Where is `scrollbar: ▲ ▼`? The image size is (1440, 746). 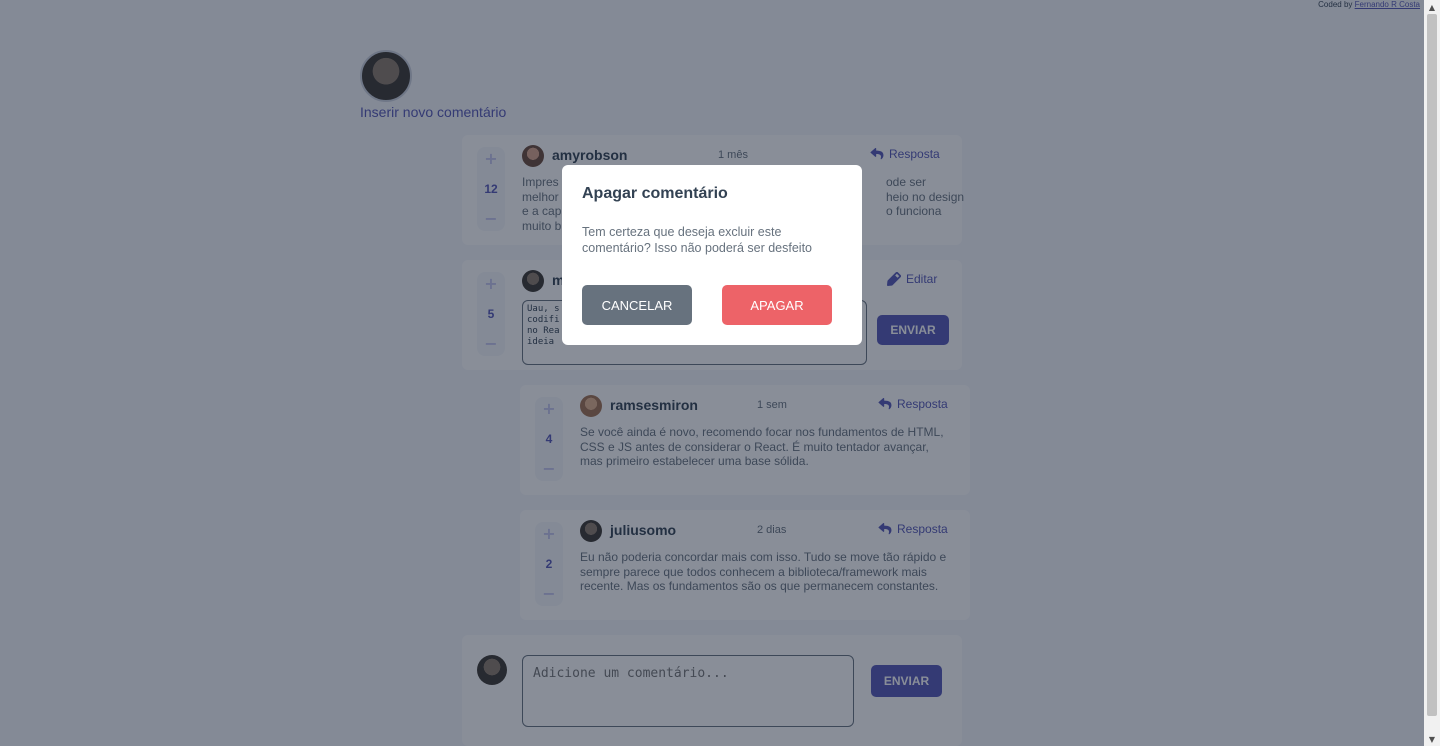 scrollbar: ▲ ▼ is located at coordinates (1432, 373).